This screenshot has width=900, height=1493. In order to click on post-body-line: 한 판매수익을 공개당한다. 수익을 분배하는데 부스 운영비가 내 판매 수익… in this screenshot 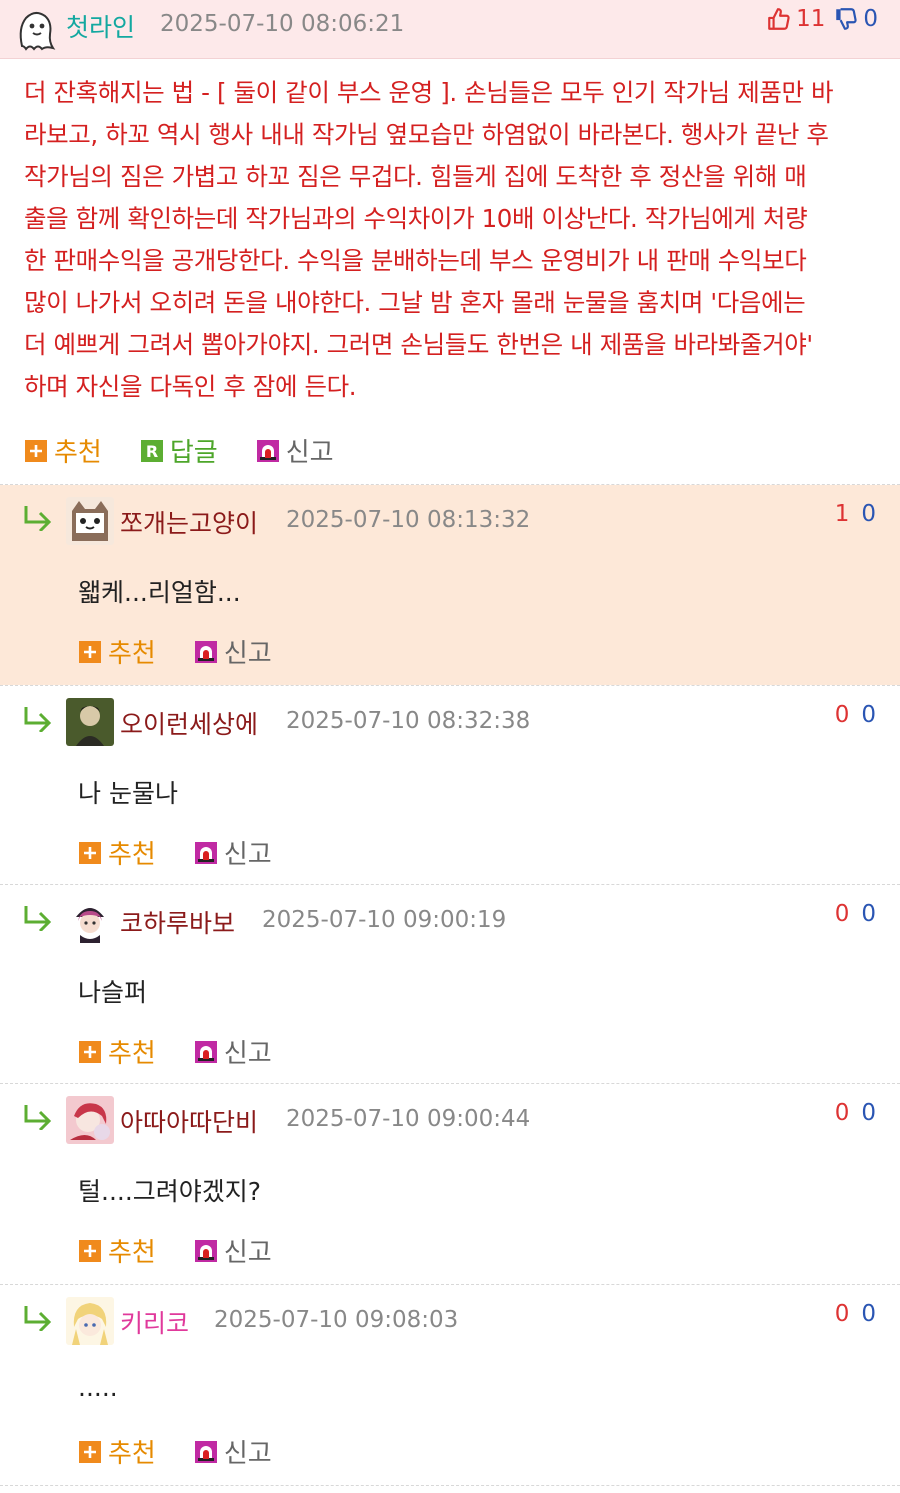, I will do `click(415, 260)`.